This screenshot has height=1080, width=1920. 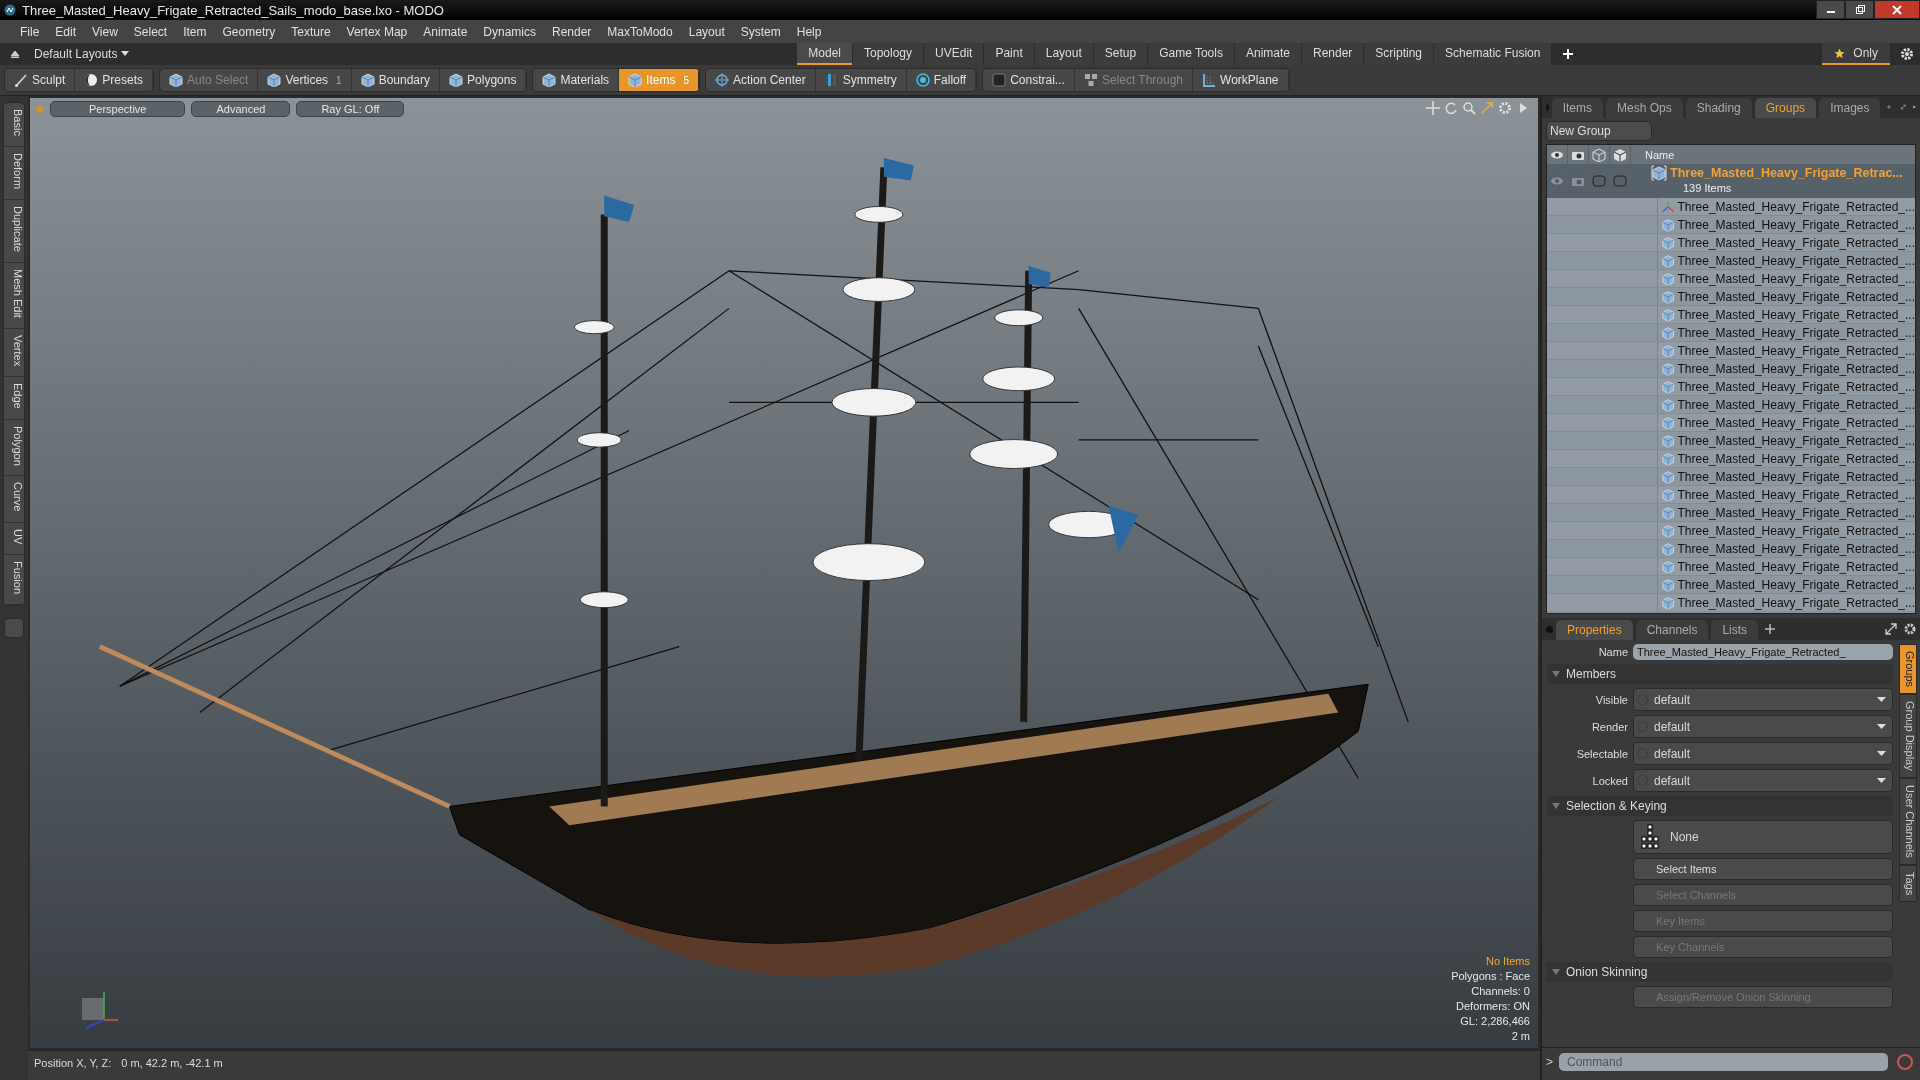 What do you see at coordinates (118, 109) in the screenshot?
I see `viewport-button: Perspective` at bounding box center [118, 109].